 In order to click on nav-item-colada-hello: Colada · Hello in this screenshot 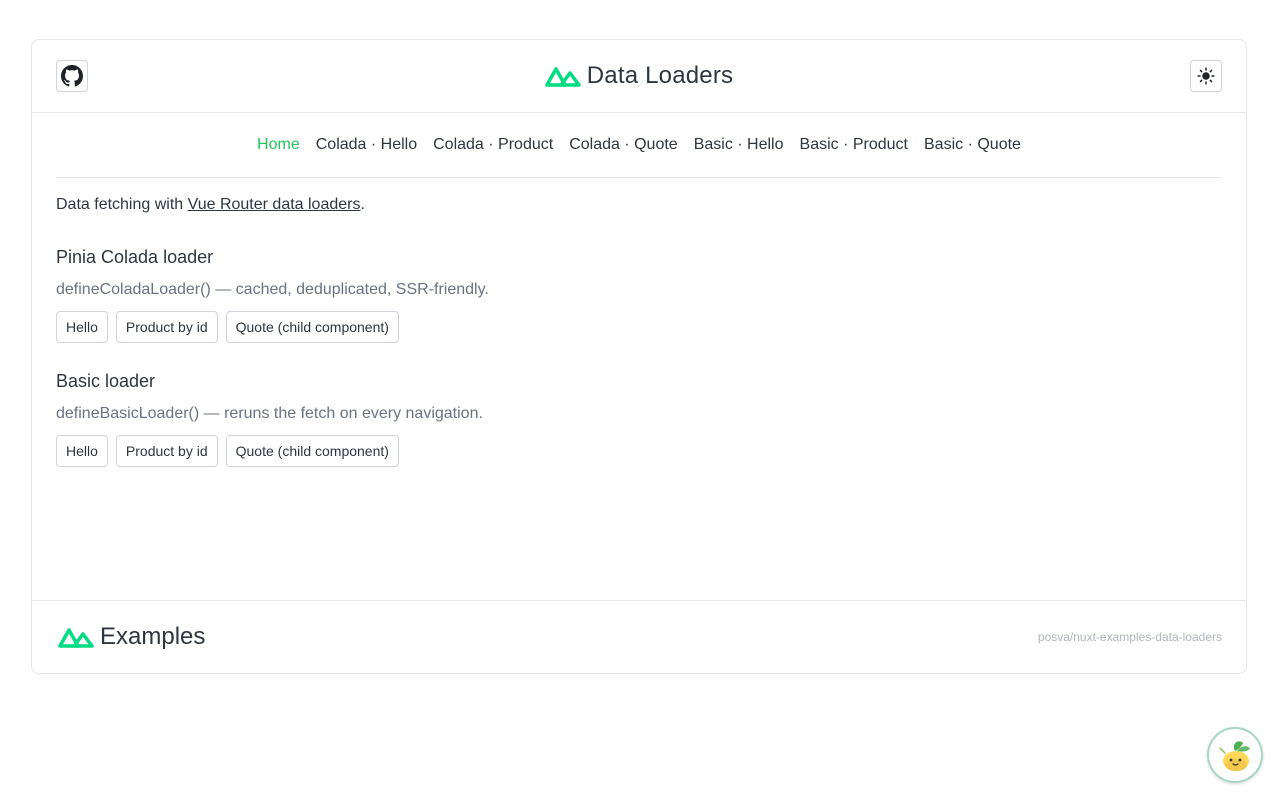, I will do `click(366, 145)`.